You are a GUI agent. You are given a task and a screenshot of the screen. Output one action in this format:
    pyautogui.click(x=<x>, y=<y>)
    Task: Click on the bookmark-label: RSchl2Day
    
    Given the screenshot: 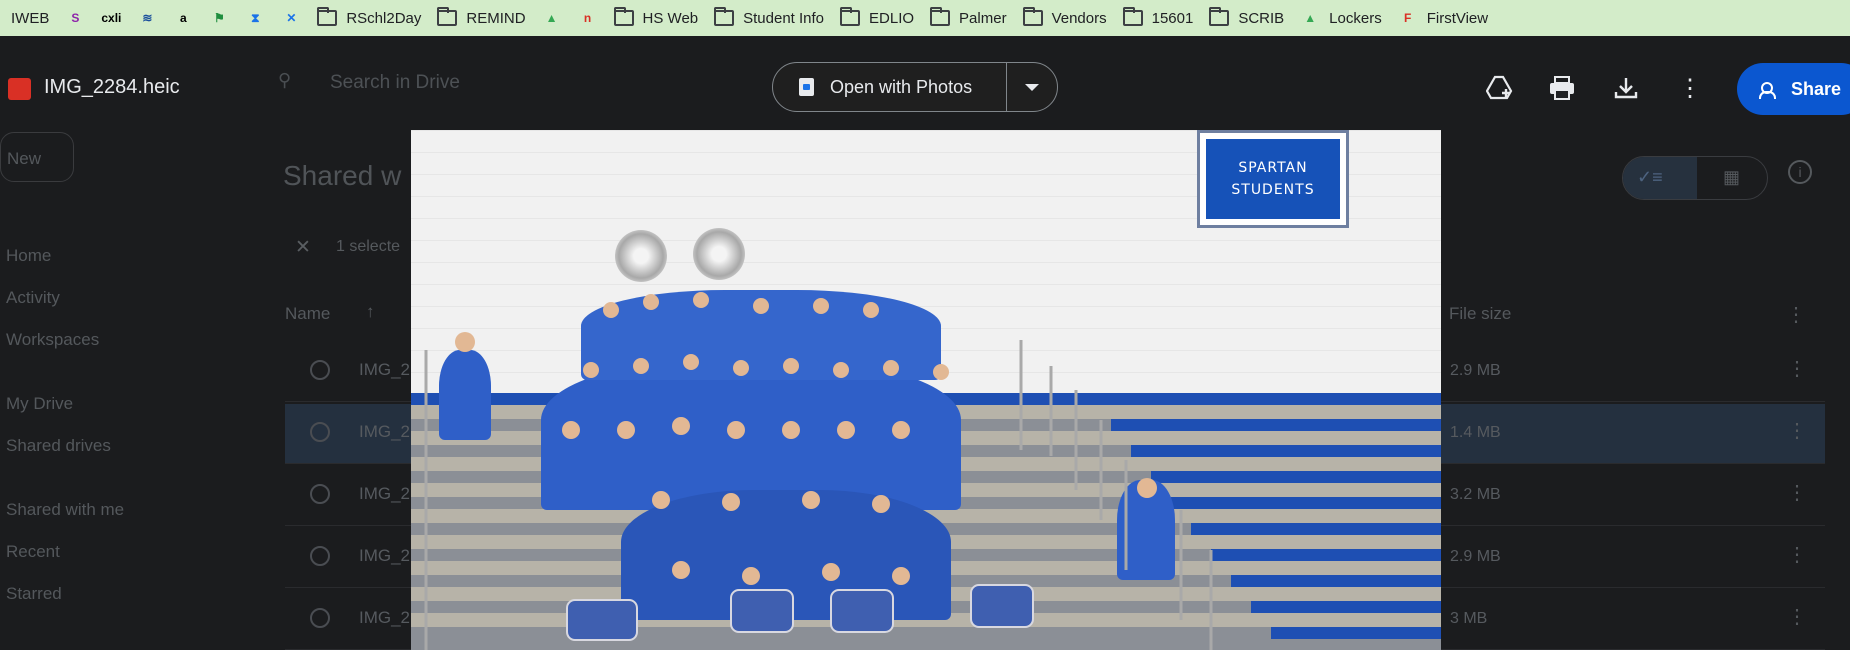 What is the action you would take?
    pyautogui.click(x=384, y=18)
    